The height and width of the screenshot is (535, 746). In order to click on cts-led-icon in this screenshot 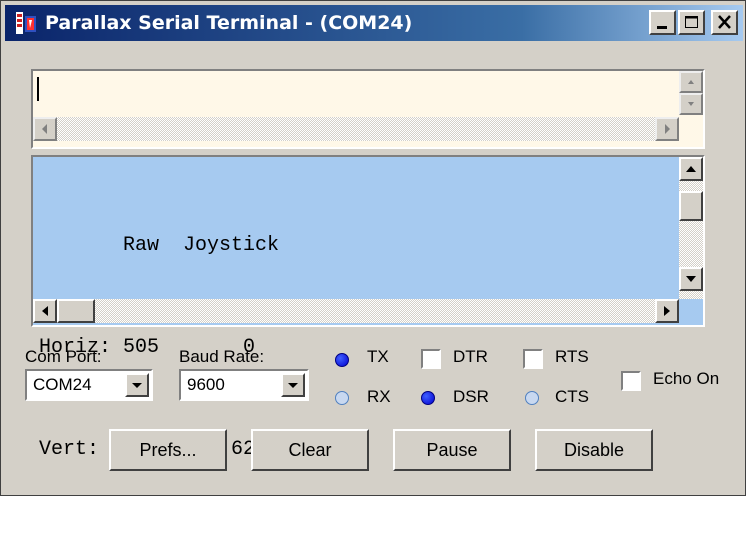, I will do `click(532, 398)`.